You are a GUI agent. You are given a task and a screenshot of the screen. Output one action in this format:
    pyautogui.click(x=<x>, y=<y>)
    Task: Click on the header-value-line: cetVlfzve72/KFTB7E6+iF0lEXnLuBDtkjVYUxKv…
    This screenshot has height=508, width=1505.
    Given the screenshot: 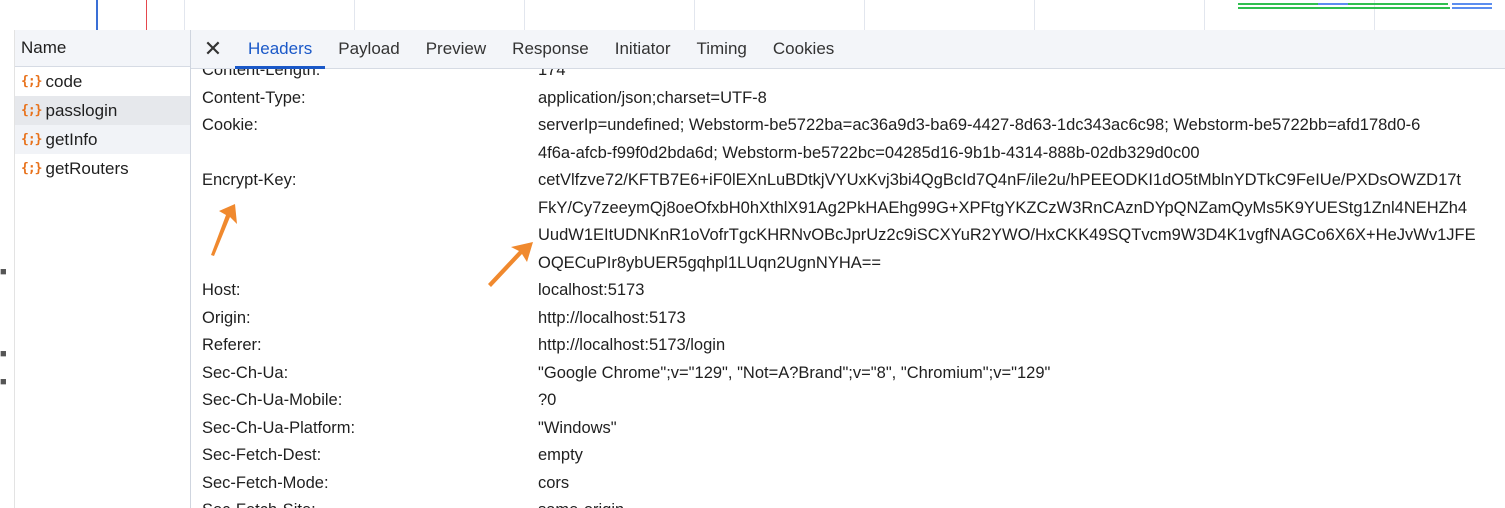 What is the action you would take?
    pyautogui.click(x=1000, y=180)
    